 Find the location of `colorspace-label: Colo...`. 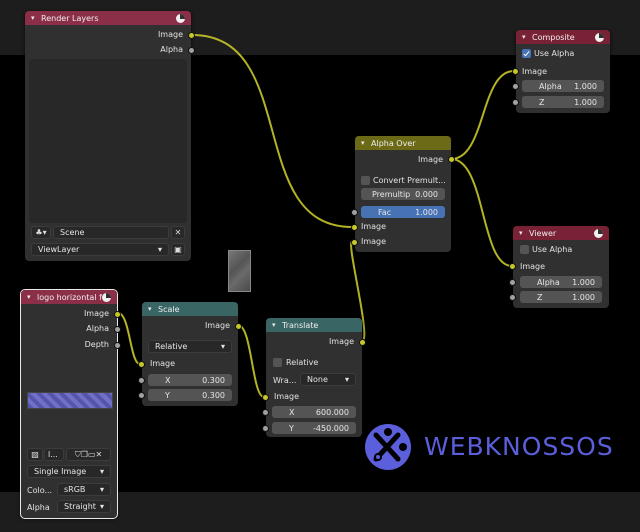

colorspace-label: Colo... is located at coordinates (40, 490).